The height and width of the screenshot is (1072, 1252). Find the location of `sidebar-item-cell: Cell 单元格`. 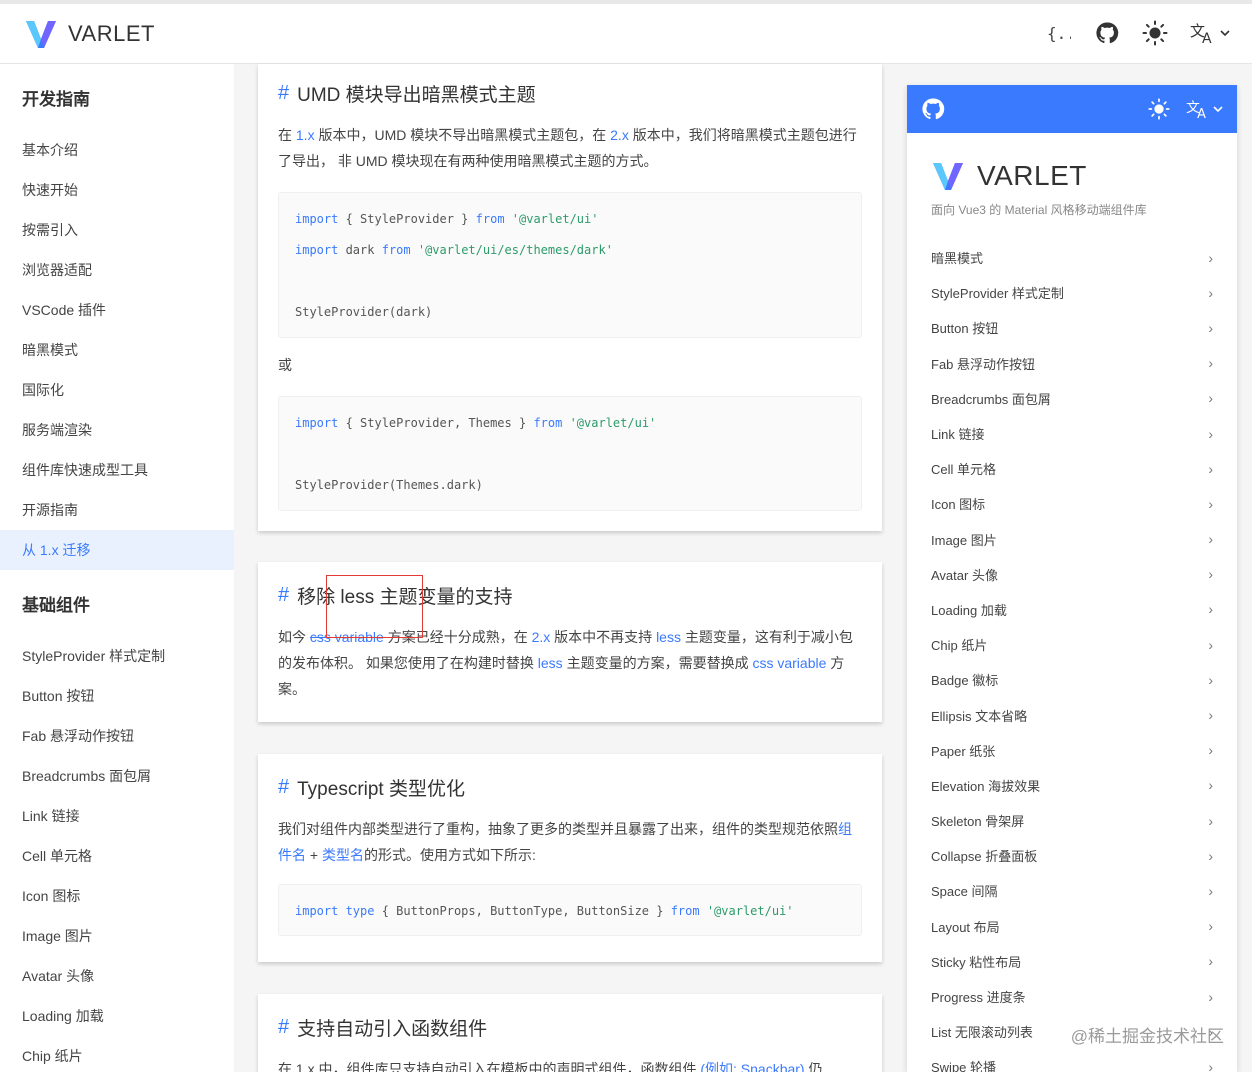

sidebar-item-cell: Cell 单元格 is located at coordinates (117, 856).